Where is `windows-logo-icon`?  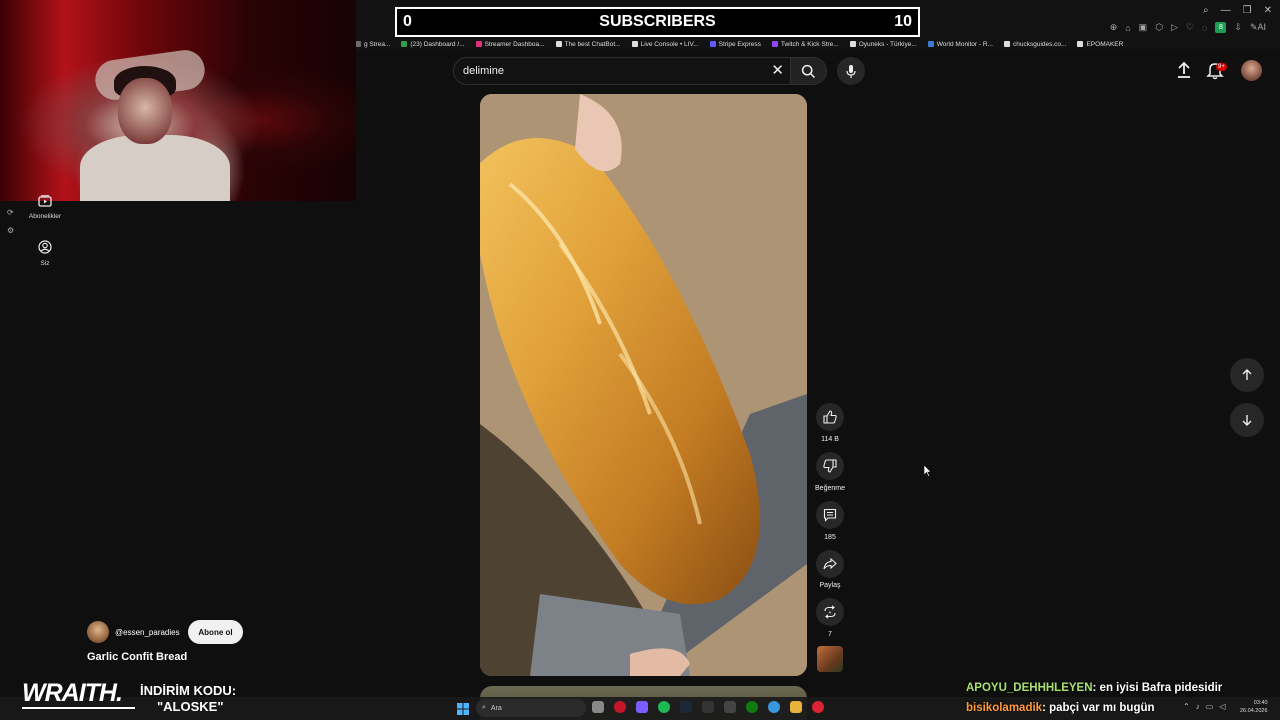 windows-logo-icon is located at coordinates (463, 709).